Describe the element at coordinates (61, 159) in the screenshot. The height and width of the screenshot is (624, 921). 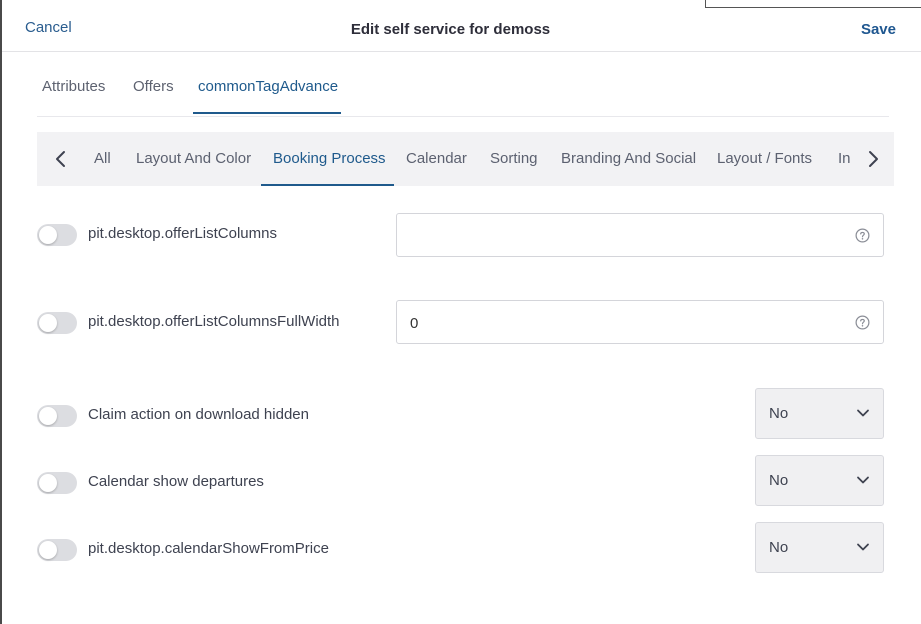
I see `chevron-left-icon` at that location.